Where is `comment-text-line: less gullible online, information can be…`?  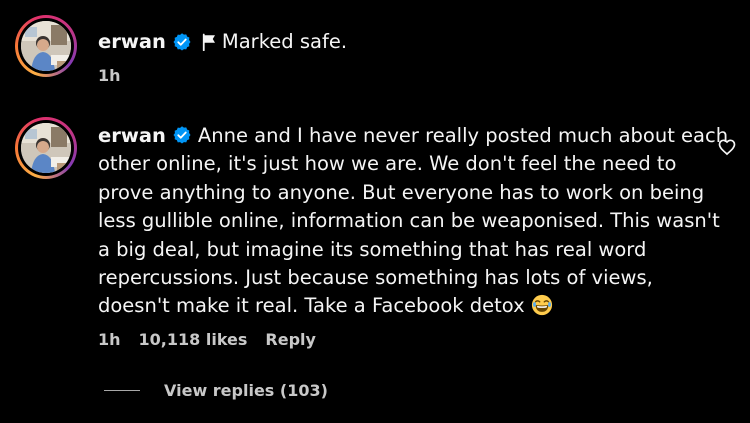 comment-text-line: less gullible online, information can be… is located at coordinates (409, 221).